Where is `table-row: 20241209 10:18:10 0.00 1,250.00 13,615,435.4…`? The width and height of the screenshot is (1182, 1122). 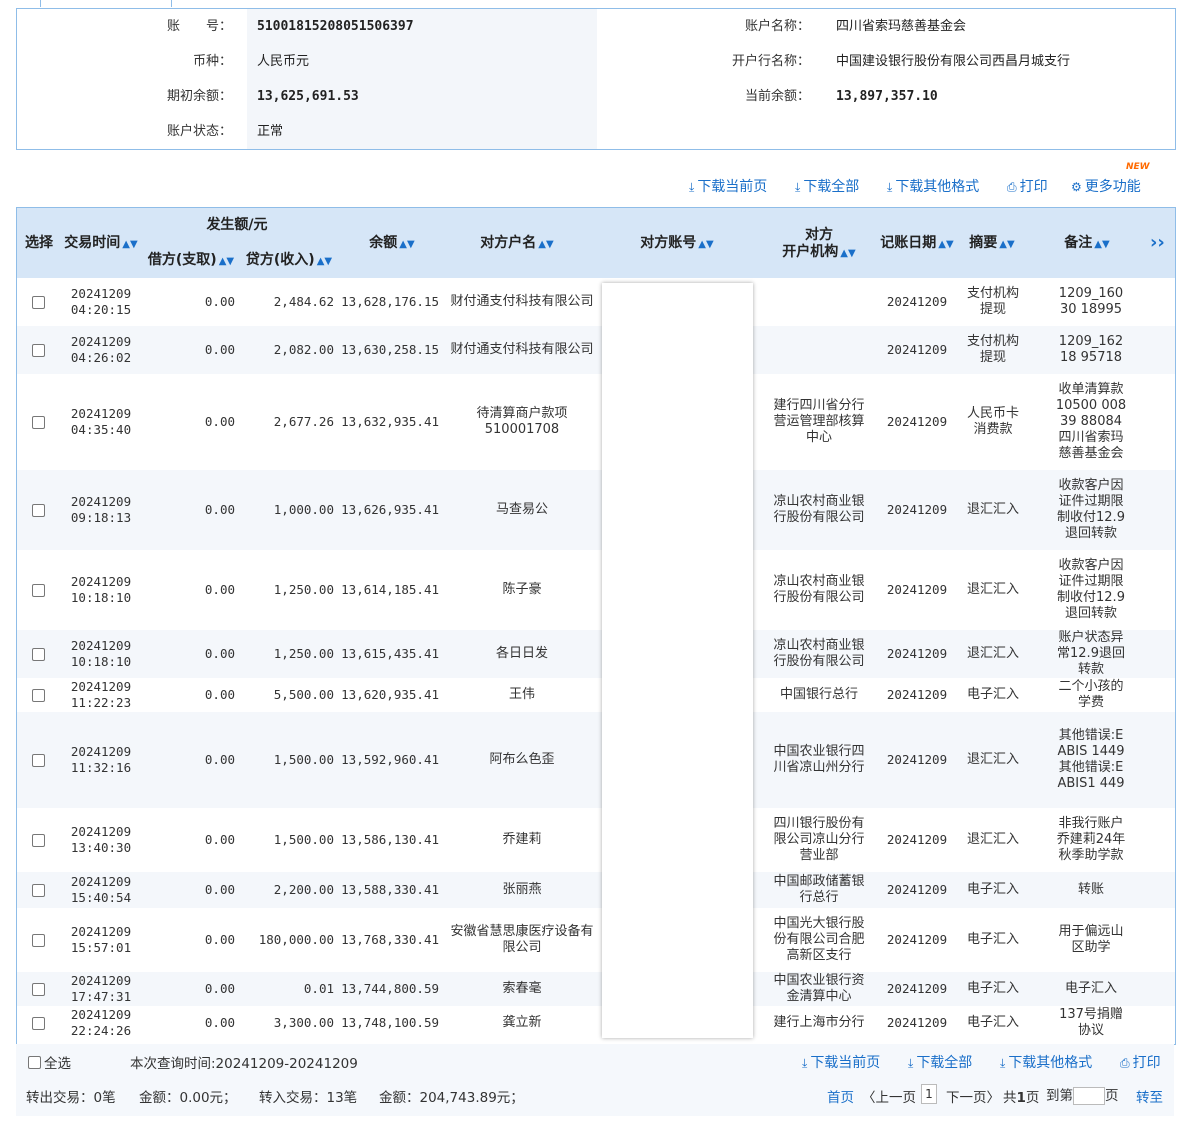 table-row: 20241209 10:18:10 0.00 1,250.00 13,615,435.4… is located at coordinates (596, 654).